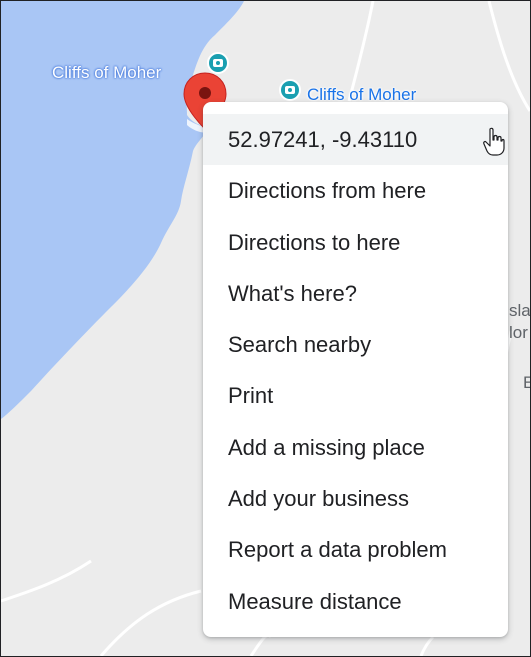  What do you see at coordinates (355, 344) in the screenshot?
I see `menu-item-search-nearby: Search nearby` at bounding box center [355, 344].